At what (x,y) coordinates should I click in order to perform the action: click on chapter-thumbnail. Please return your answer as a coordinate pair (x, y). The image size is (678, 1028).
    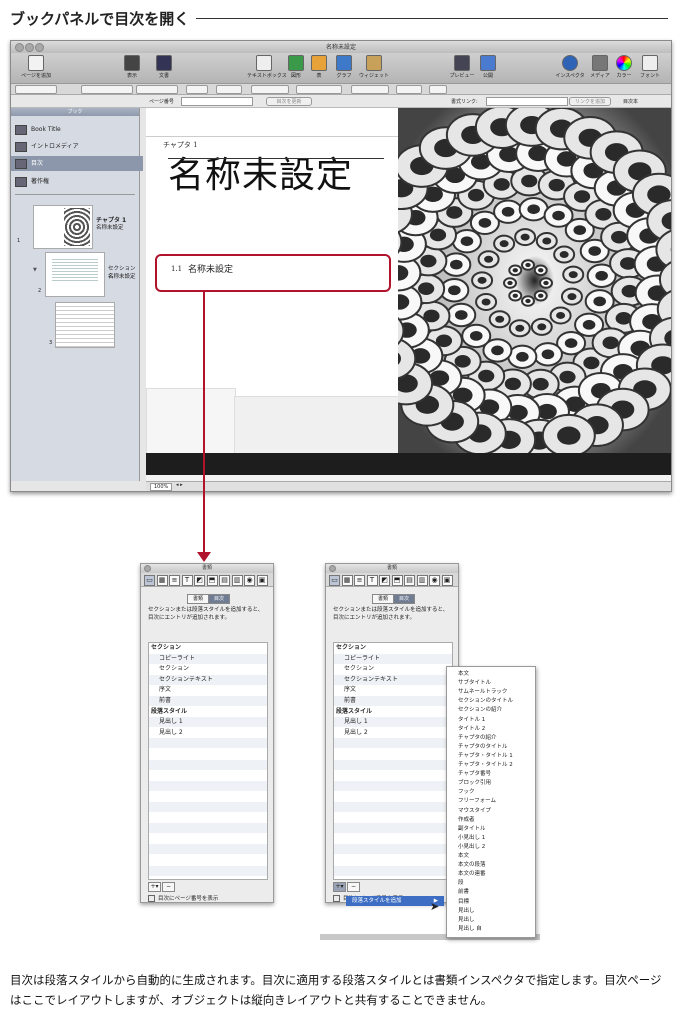
    Looking at the image, I should click on (63, 227).